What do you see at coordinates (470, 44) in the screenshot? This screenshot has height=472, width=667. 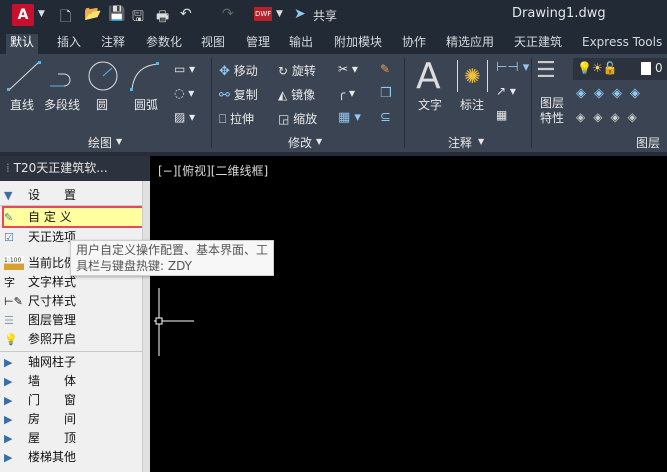 I see `tab-featured-apps: 精选应用` at bounding box center [470, 44].